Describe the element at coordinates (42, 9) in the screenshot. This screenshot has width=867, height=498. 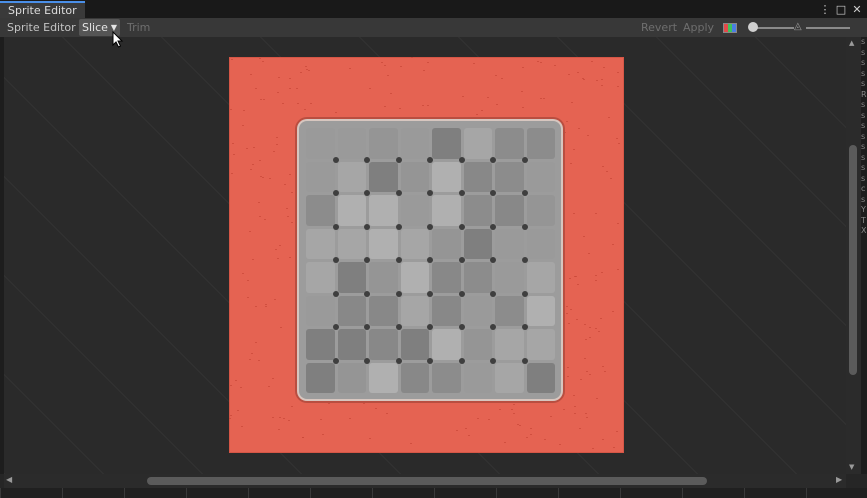
I see `tab-sprite-editor: Sprite Editor` at that location.